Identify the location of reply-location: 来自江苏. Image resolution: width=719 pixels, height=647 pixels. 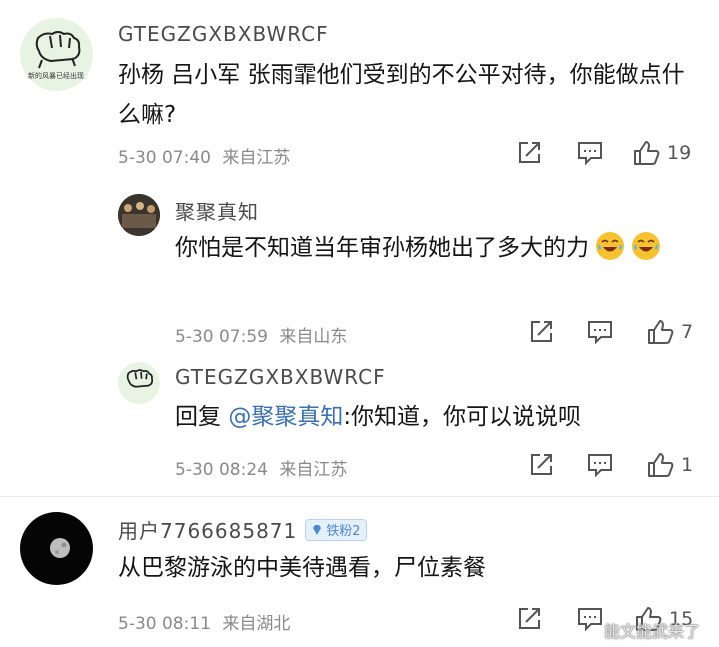
(313, 470).